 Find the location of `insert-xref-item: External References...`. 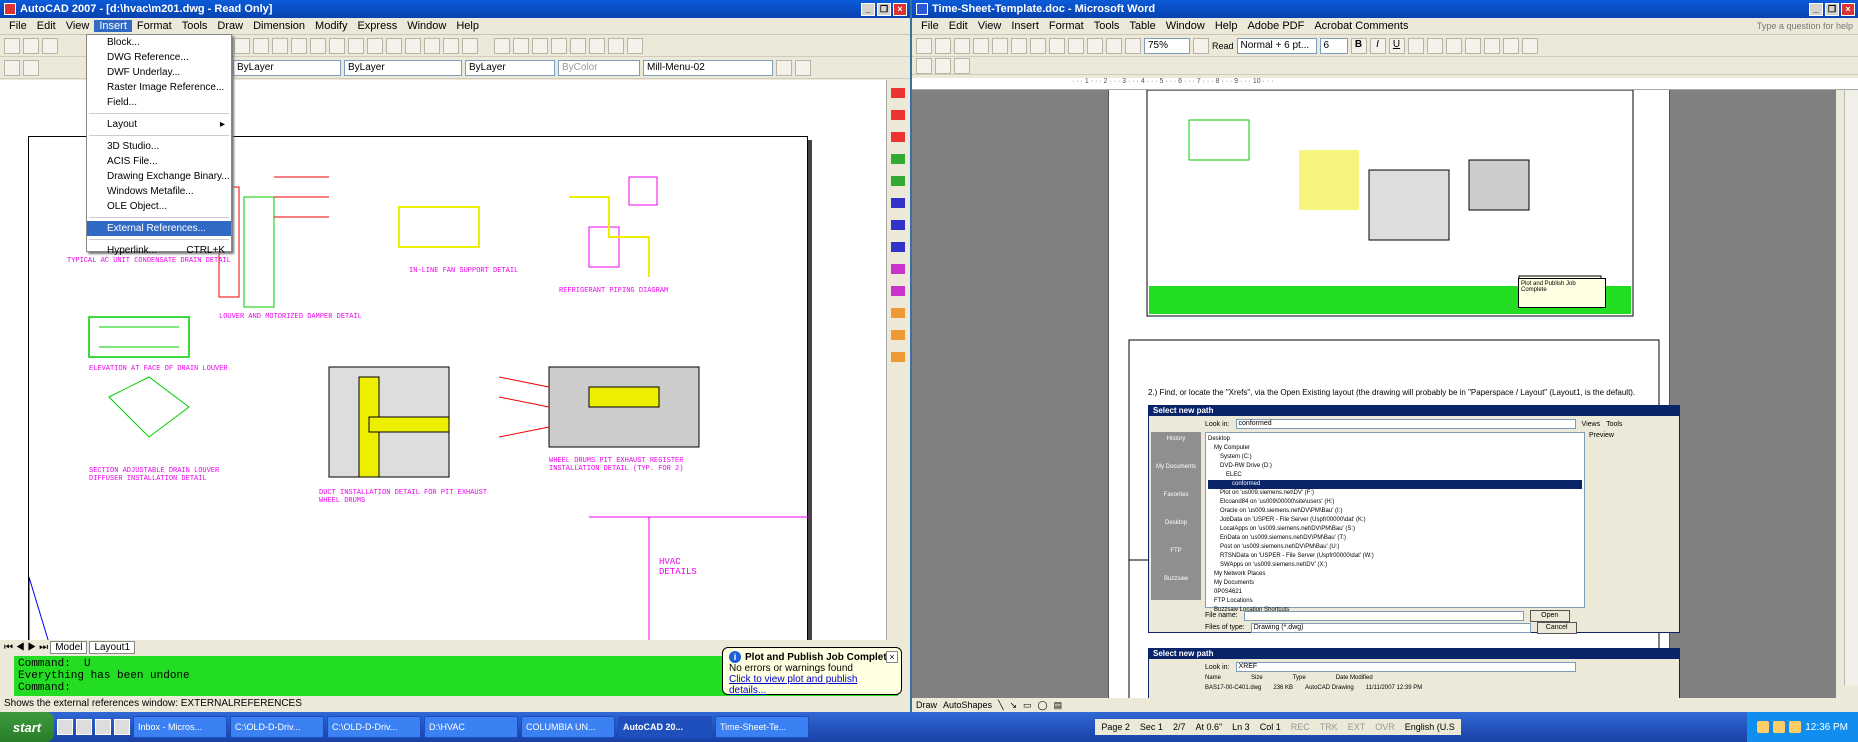

insert-xref-item: External References... is located at coordinates (159, 228).